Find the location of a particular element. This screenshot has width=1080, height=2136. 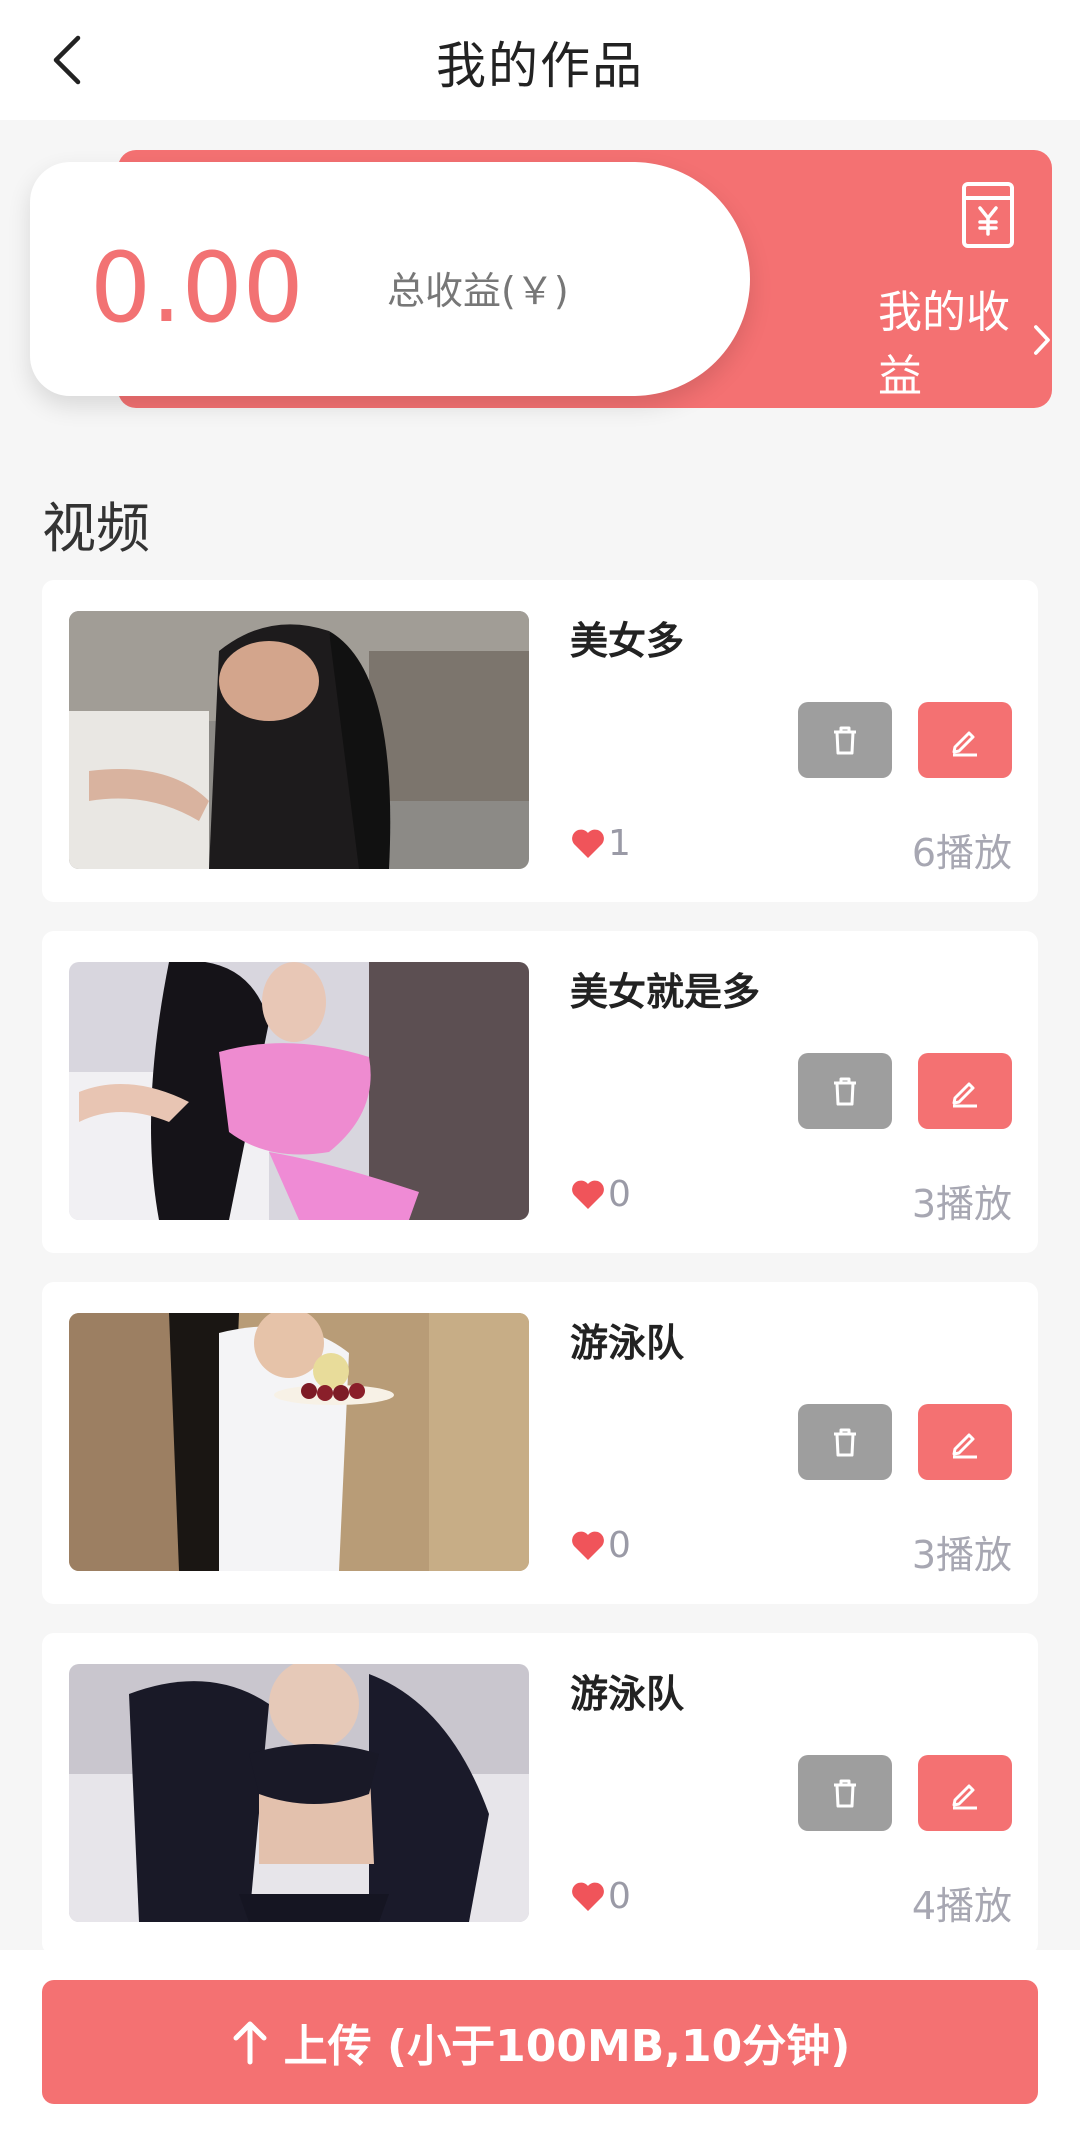

top-nav-bar: 我的作品 is located at coordinates (540, 60).